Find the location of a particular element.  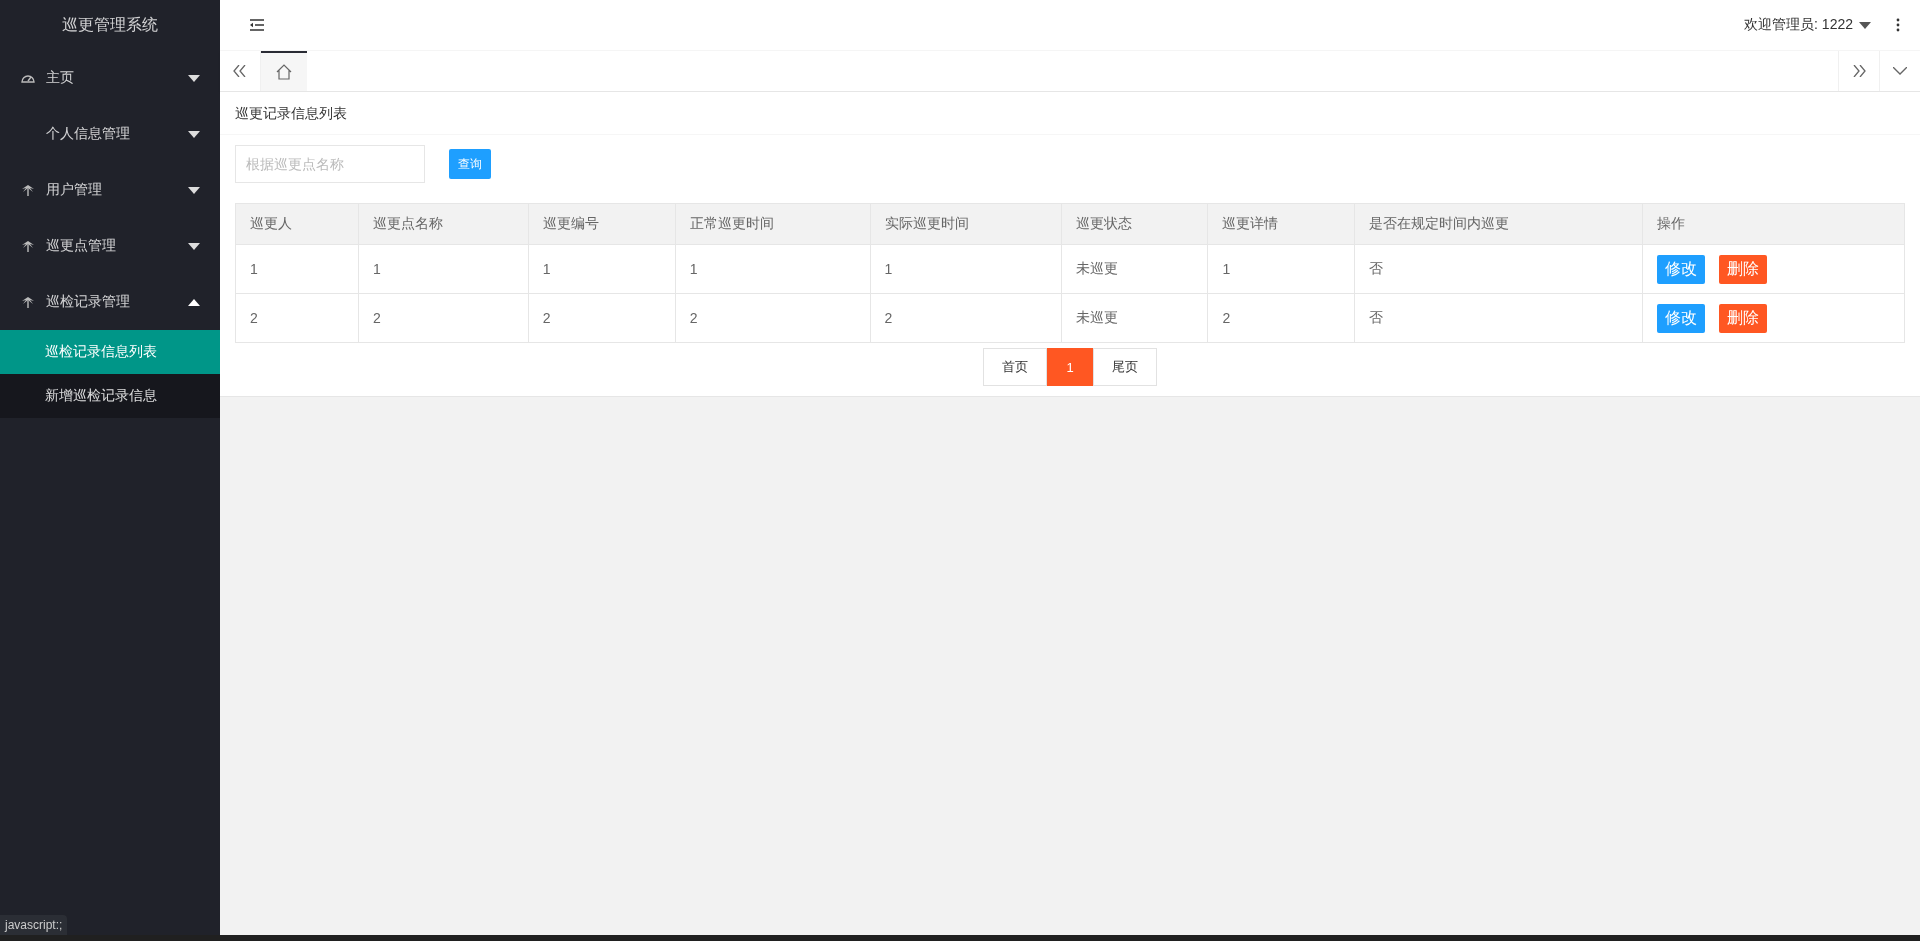

sidebar-item: 巡检记录管理 is located at coordinates (110, 302).